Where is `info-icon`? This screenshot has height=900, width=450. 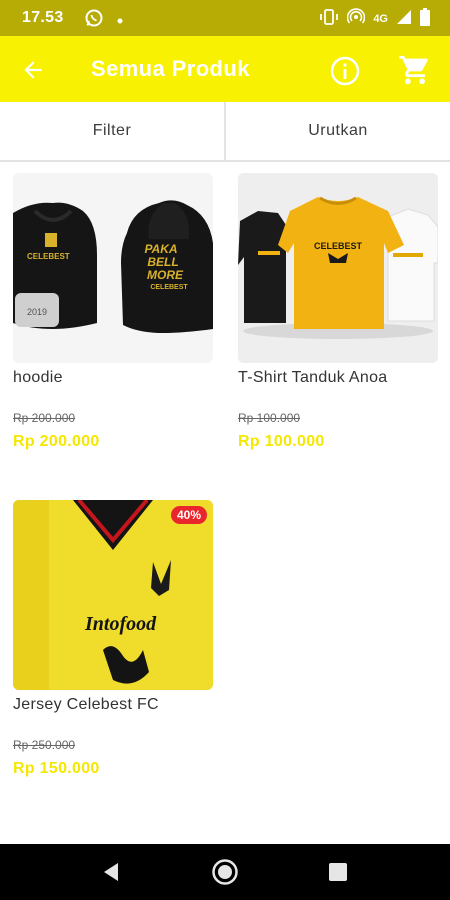 info-icon is located at coordinates (345, 71).